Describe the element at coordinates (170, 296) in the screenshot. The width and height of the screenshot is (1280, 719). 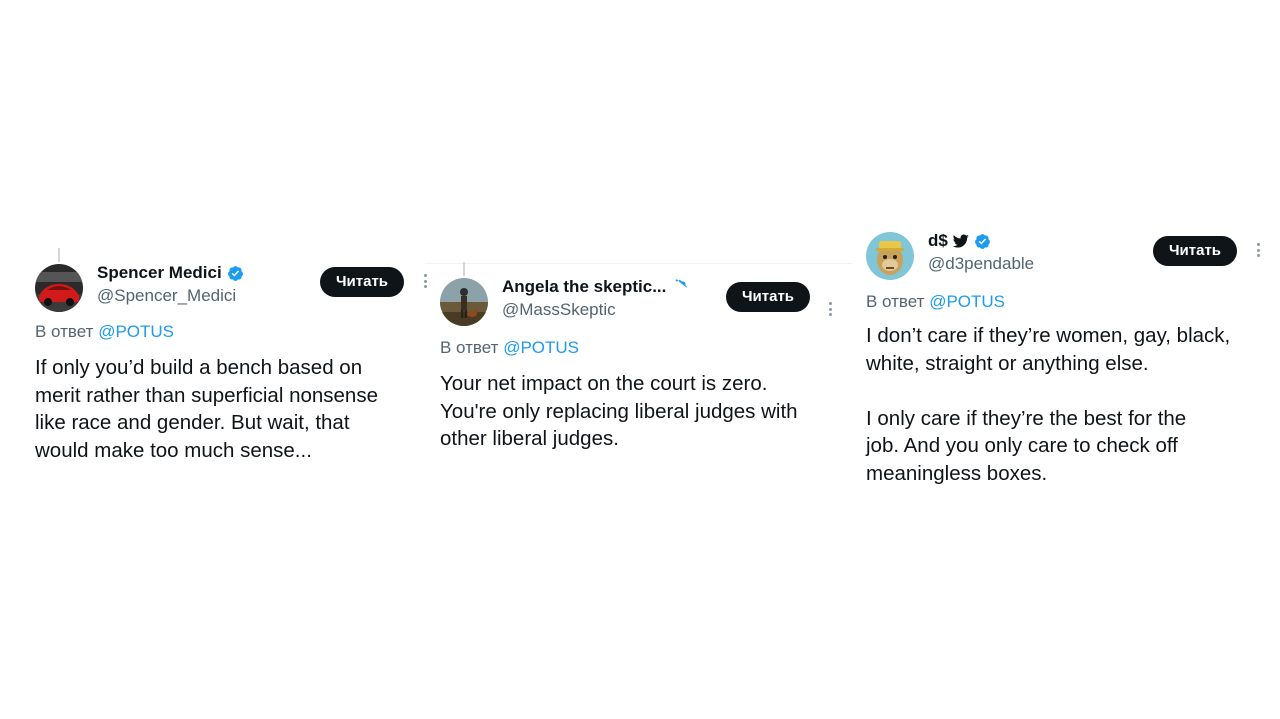
I see `user-handle: @Spencer_Medici` at that location.